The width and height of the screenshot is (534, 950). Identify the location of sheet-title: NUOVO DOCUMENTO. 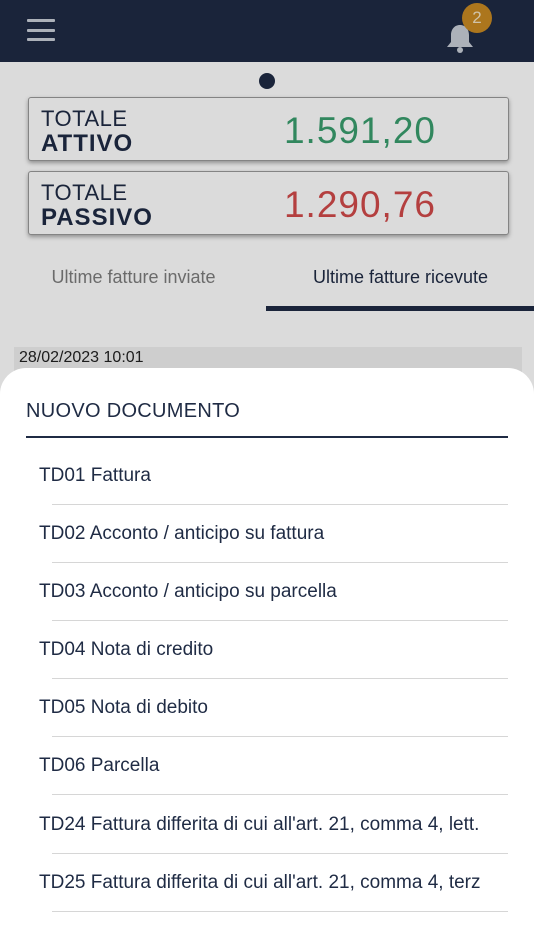
(133, 411).